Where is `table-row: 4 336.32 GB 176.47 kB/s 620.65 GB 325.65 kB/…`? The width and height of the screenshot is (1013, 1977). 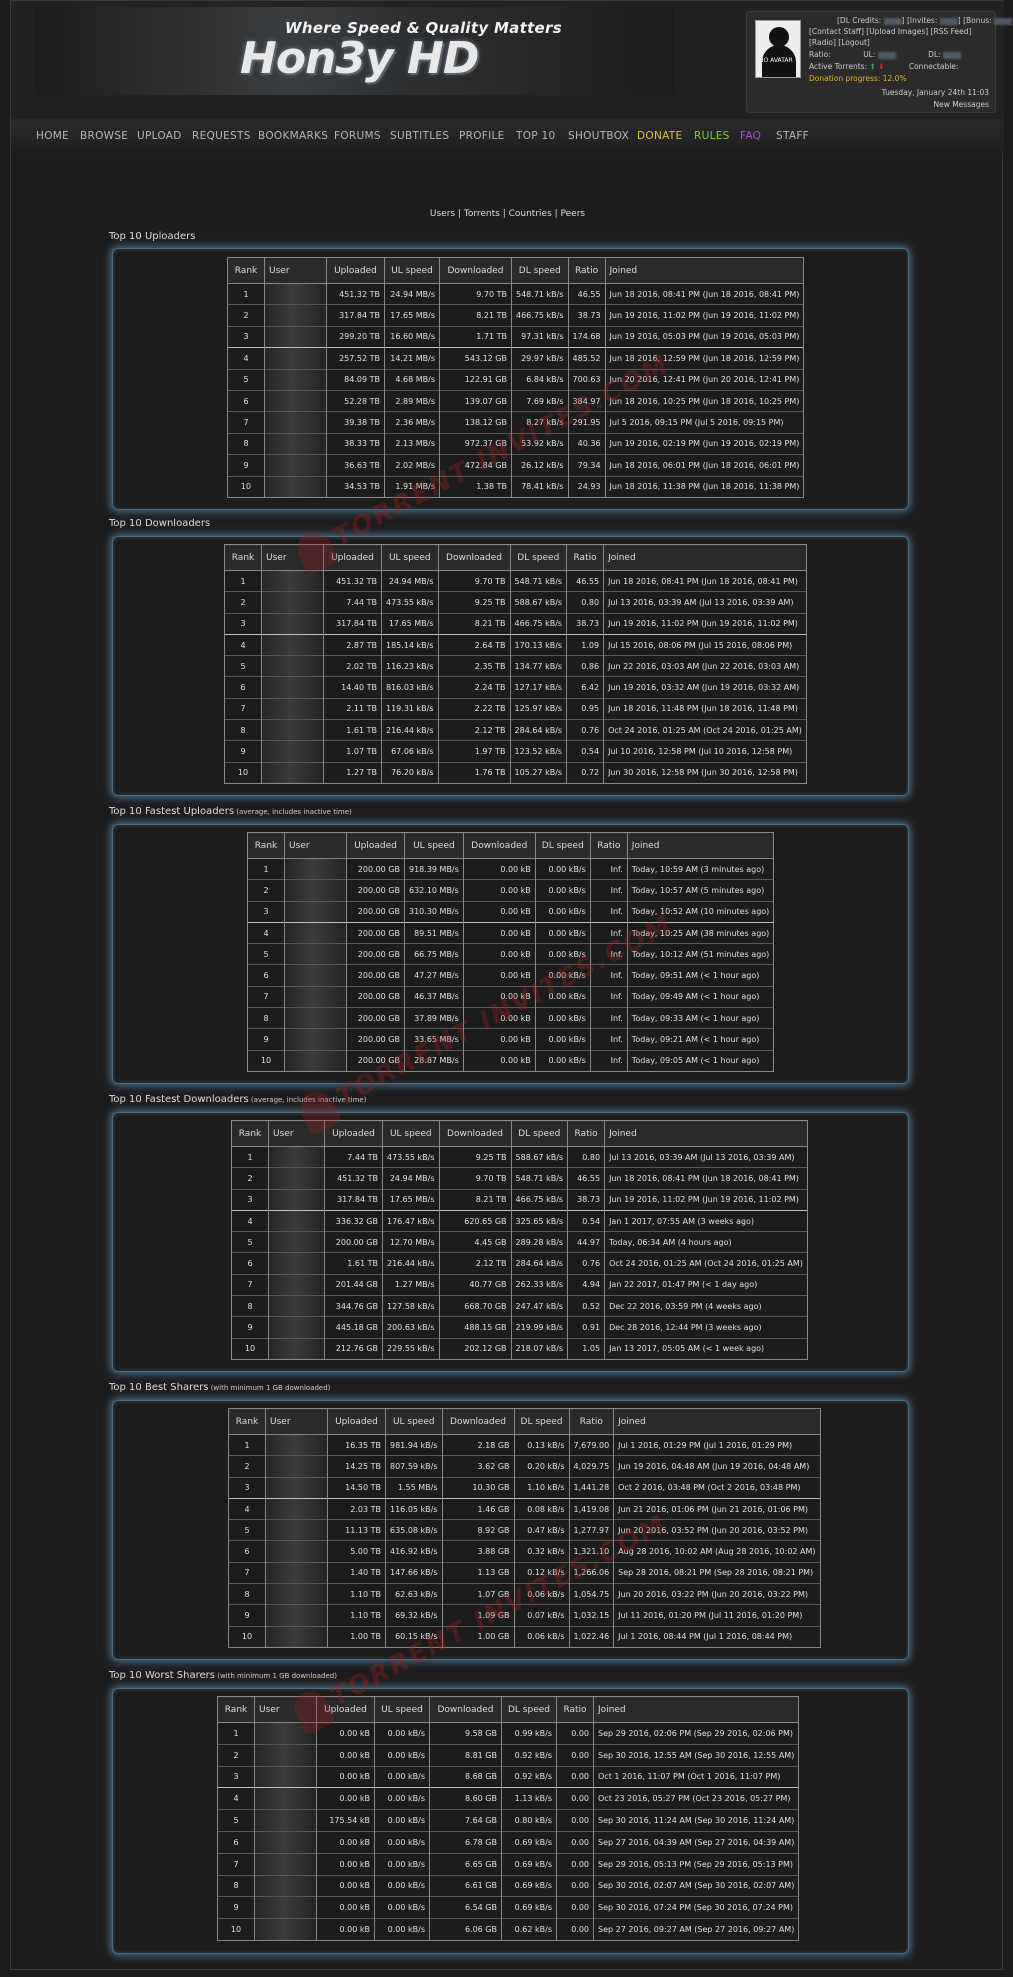
table-row: 4 336.32 GB 176.47 kB/s 620.65 GB 325.65 kB/… is located at coordinates (519, 1220).